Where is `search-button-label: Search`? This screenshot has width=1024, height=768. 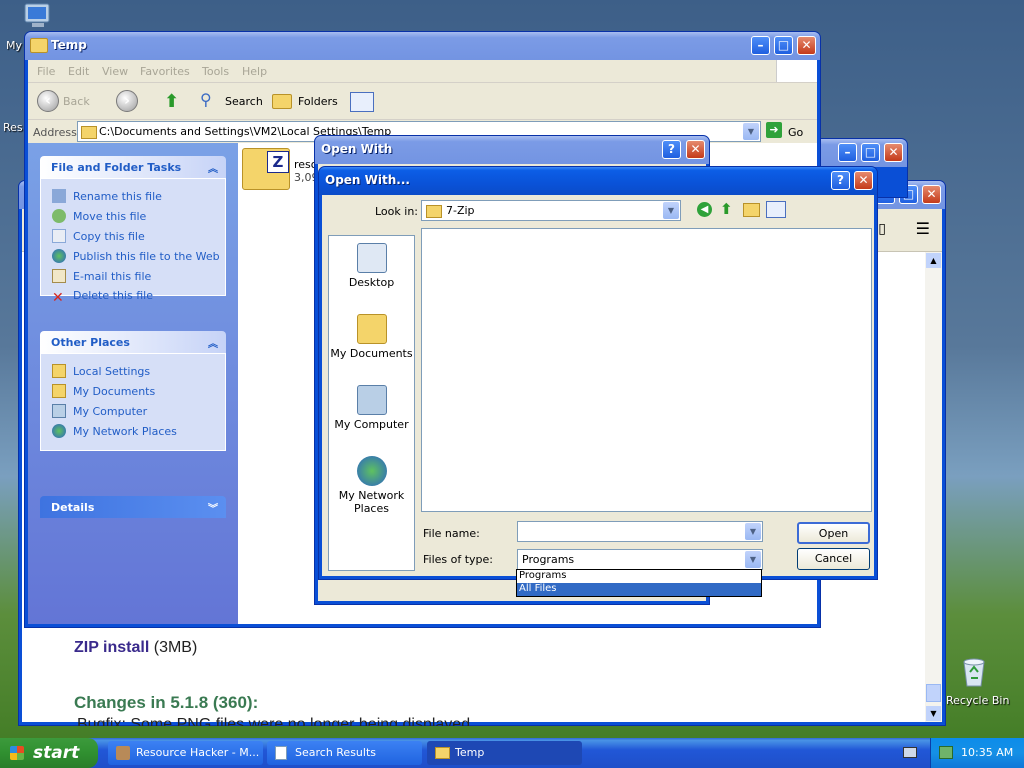 search-button-label: Search is located at coordinates (244, 101).